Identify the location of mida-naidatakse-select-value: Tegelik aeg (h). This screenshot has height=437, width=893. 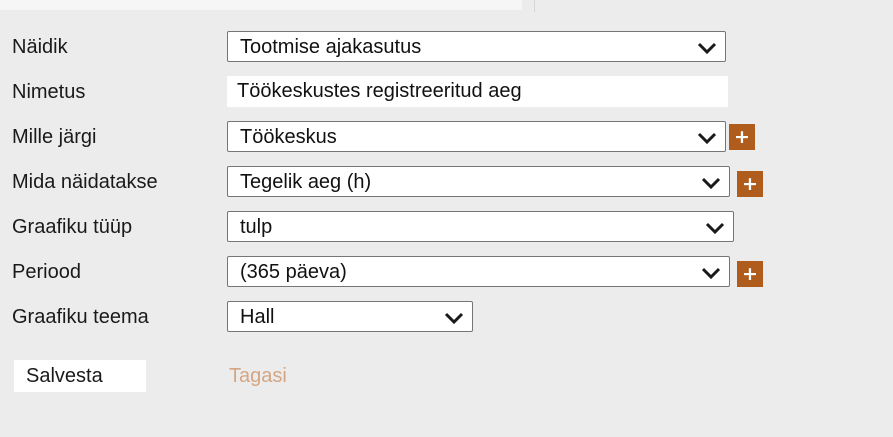
(306, 182).